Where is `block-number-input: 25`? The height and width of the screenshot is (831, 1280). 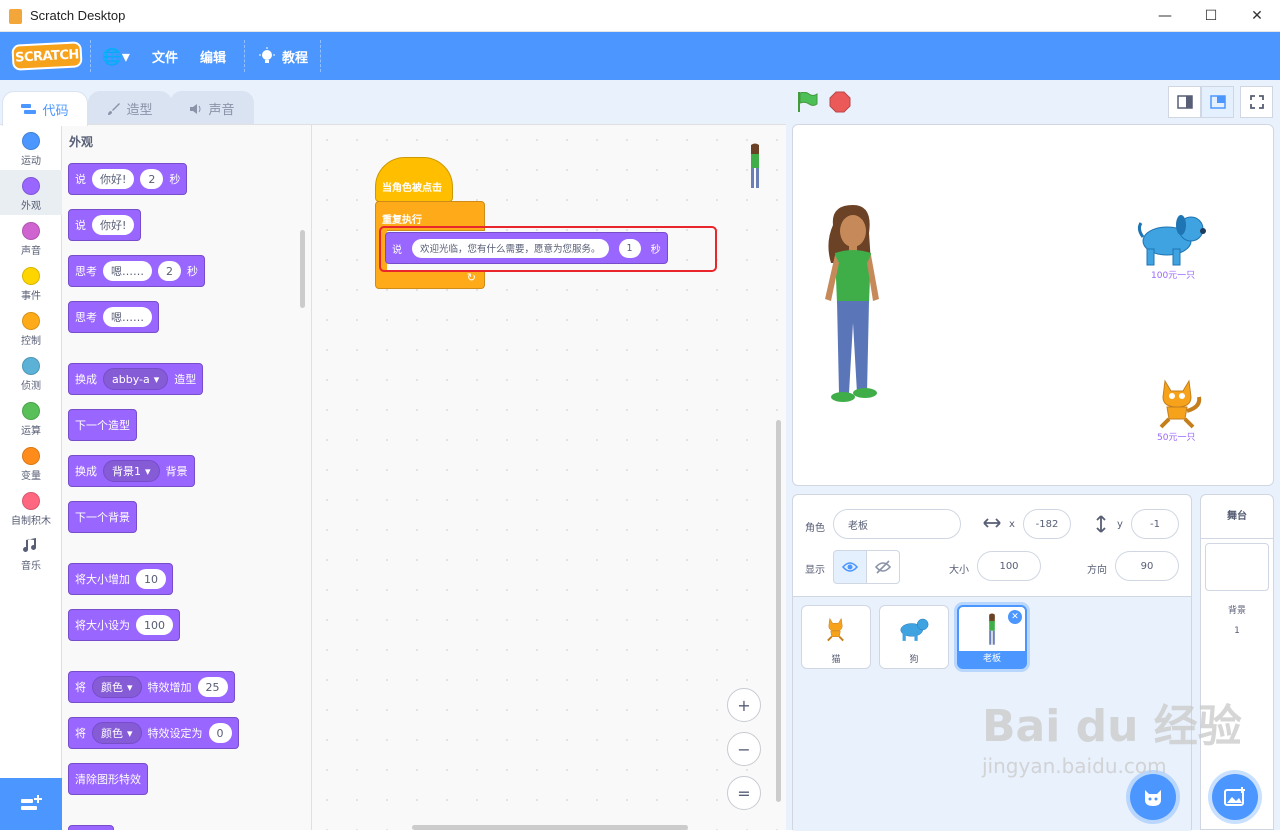
block-number-input: 25 is located at coordinates (212, 687).